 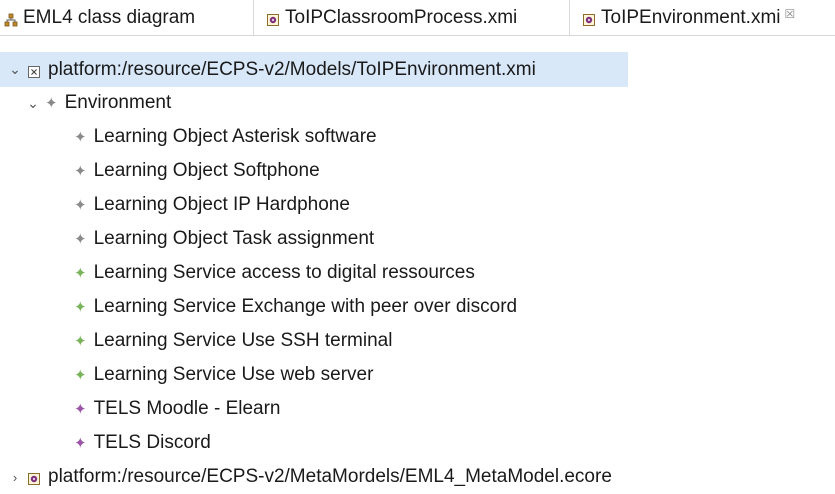 What do you see at coordinates (34, 70) in the screenshot?
I see `xmi-file-icon` at bounding box center [34, 70].